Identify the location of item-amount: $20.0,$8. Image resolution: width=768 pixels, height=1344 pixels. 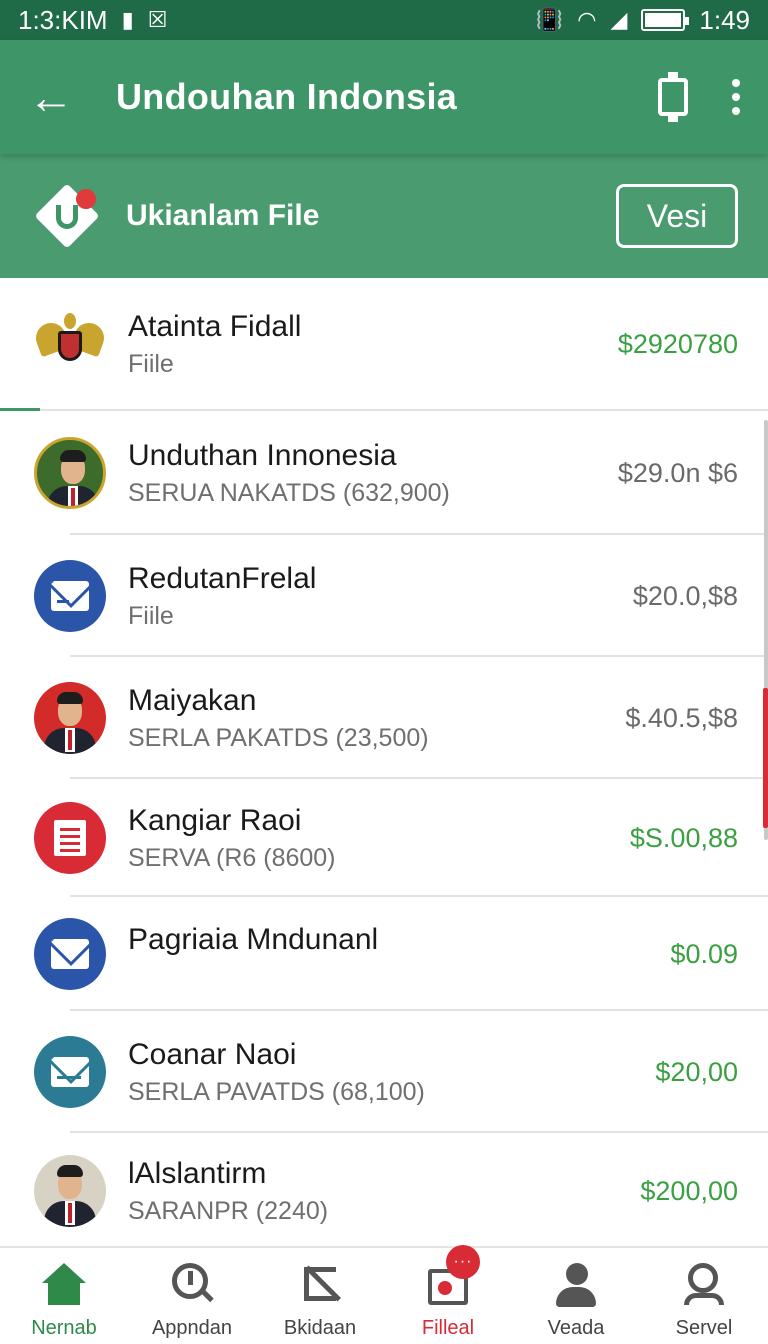
(685, 595).